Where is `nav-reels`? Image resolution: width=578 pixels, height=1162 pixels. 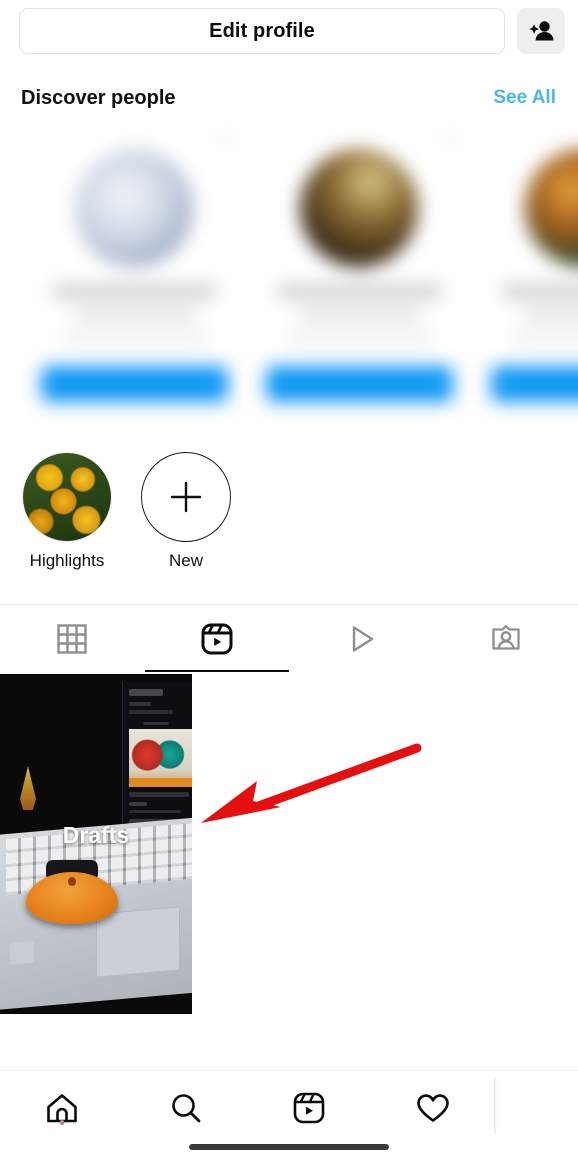
nav-reels is located at coordinates (310, 1108).